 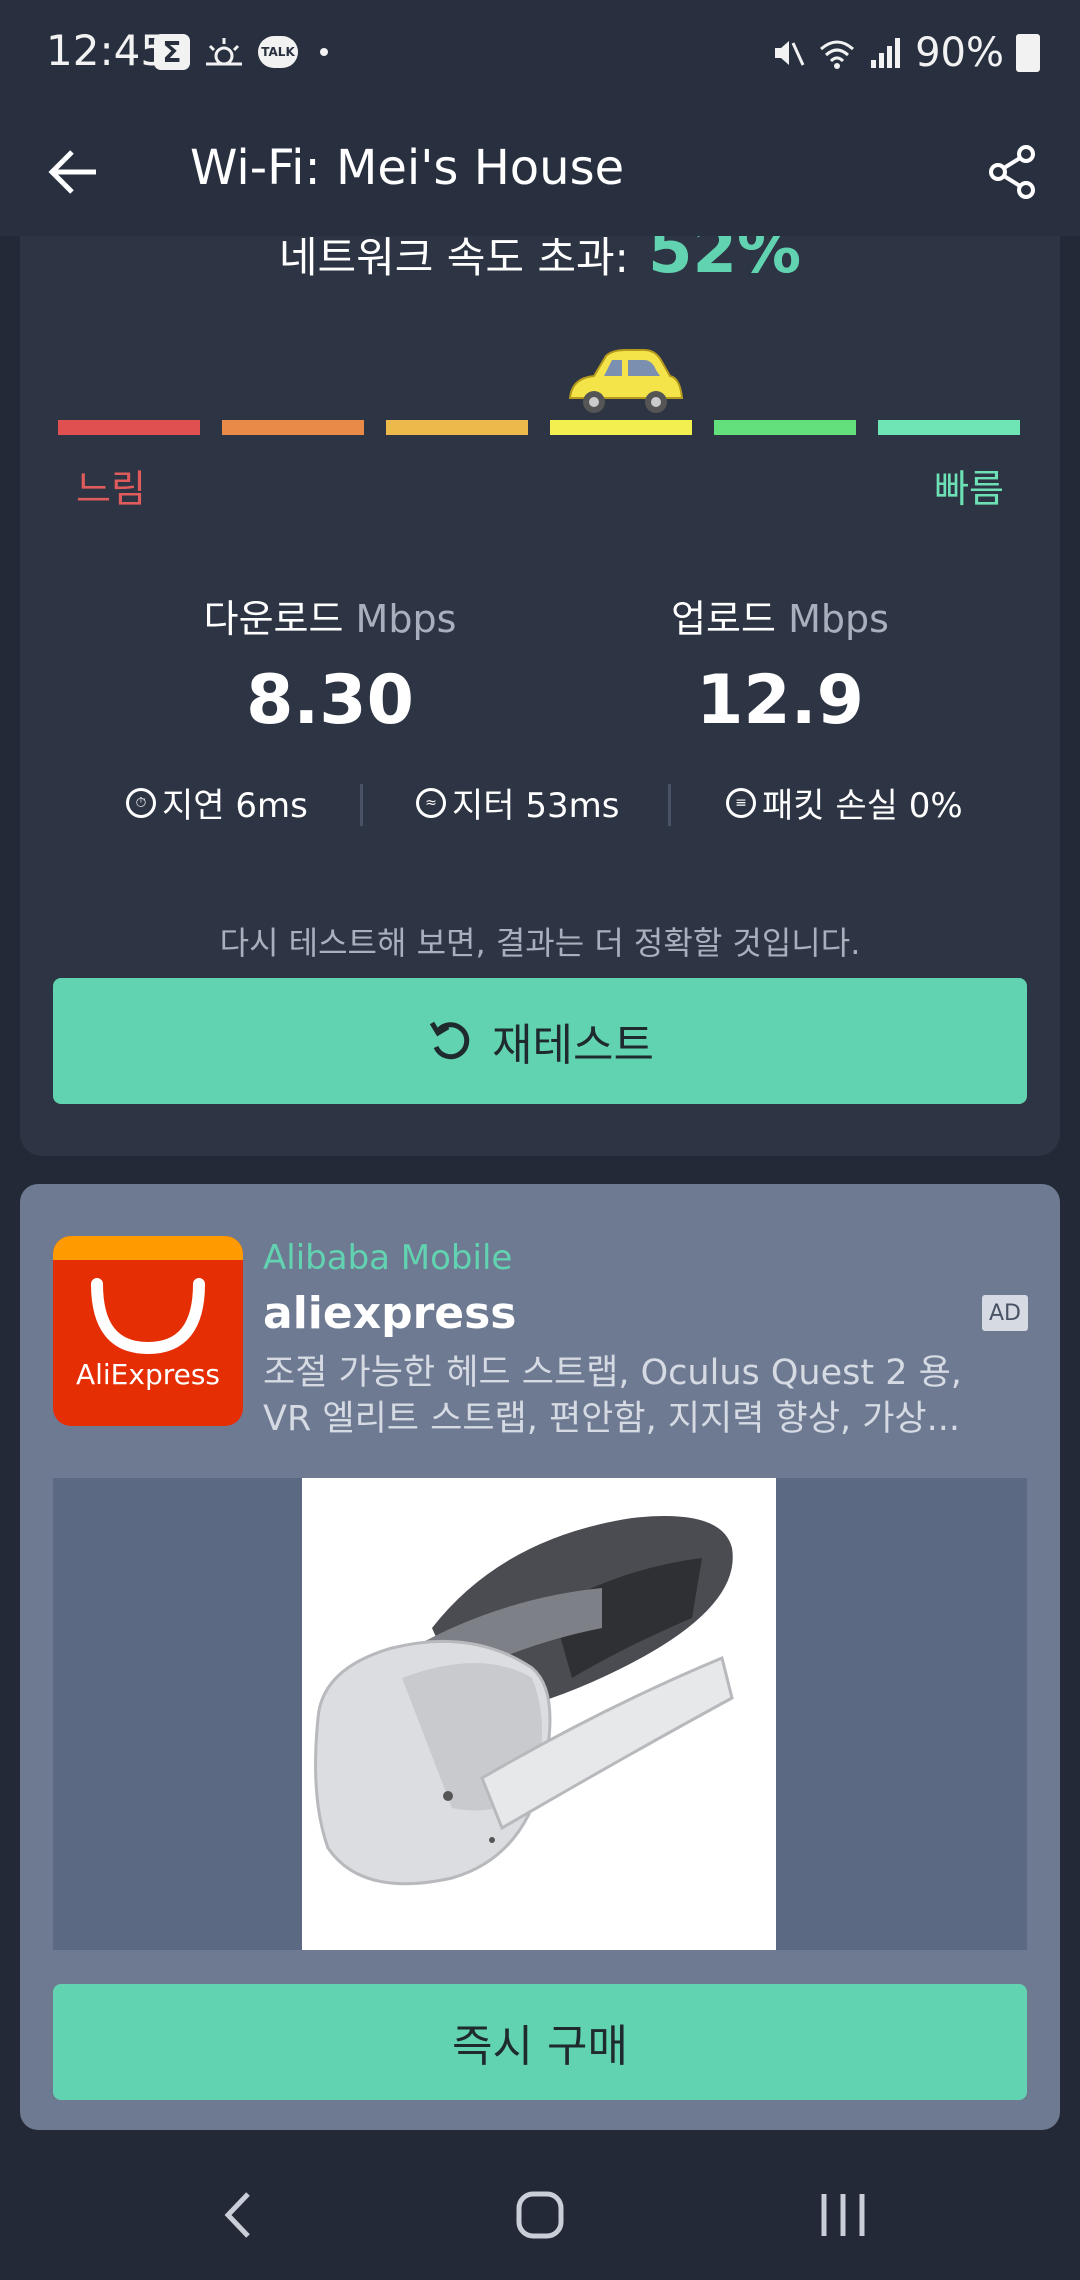 I want to click on notification-icons: Σ TALK, so click(x=241, y=52).